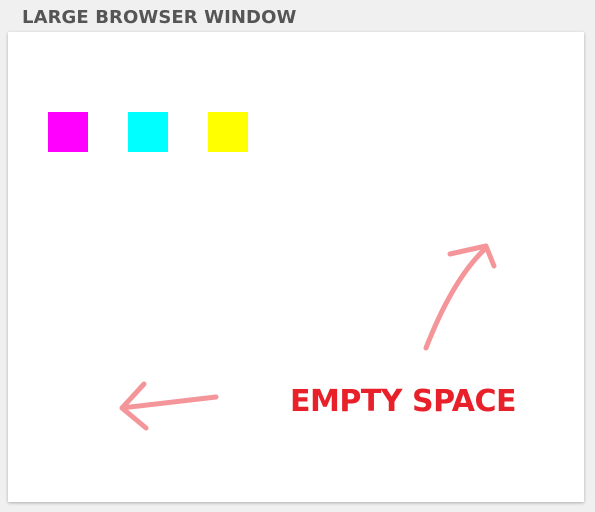 This screenshot has width=595, height=512. I want to click on cyan-square, so click(148, 132).